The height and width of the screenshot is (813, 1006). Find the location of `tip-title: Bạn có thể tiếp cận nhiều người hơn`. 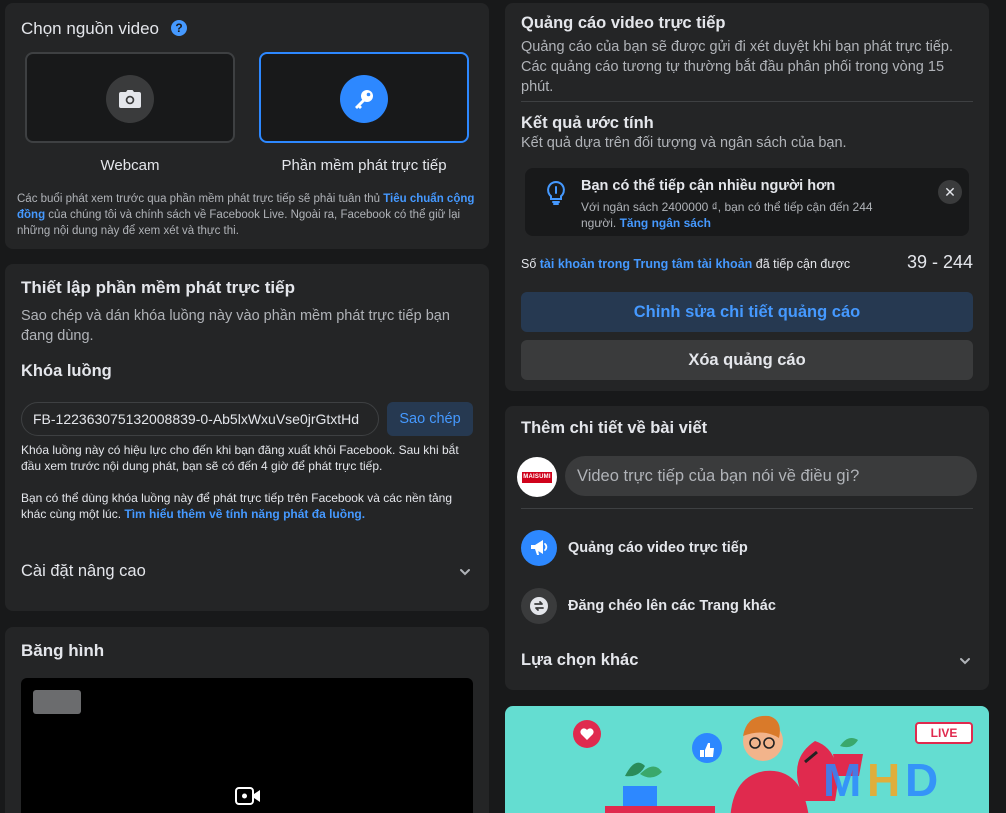

tip-title: Bạn có thể tiếp cận nhiều người hơn is located at coordinates (708, 186).